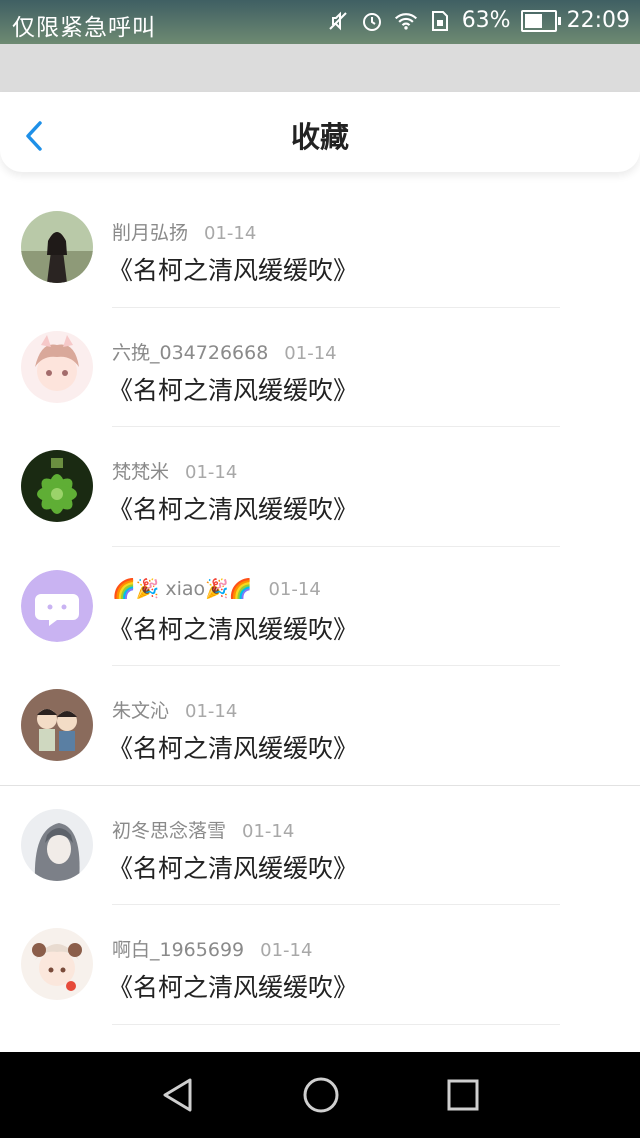 Image resolution: width=640 pixels, height=1138 pixels. What do you see at coordinates (486, 20) in the screenshot?
I see `battery-percent: 63%` at bounding box center [486, 20].